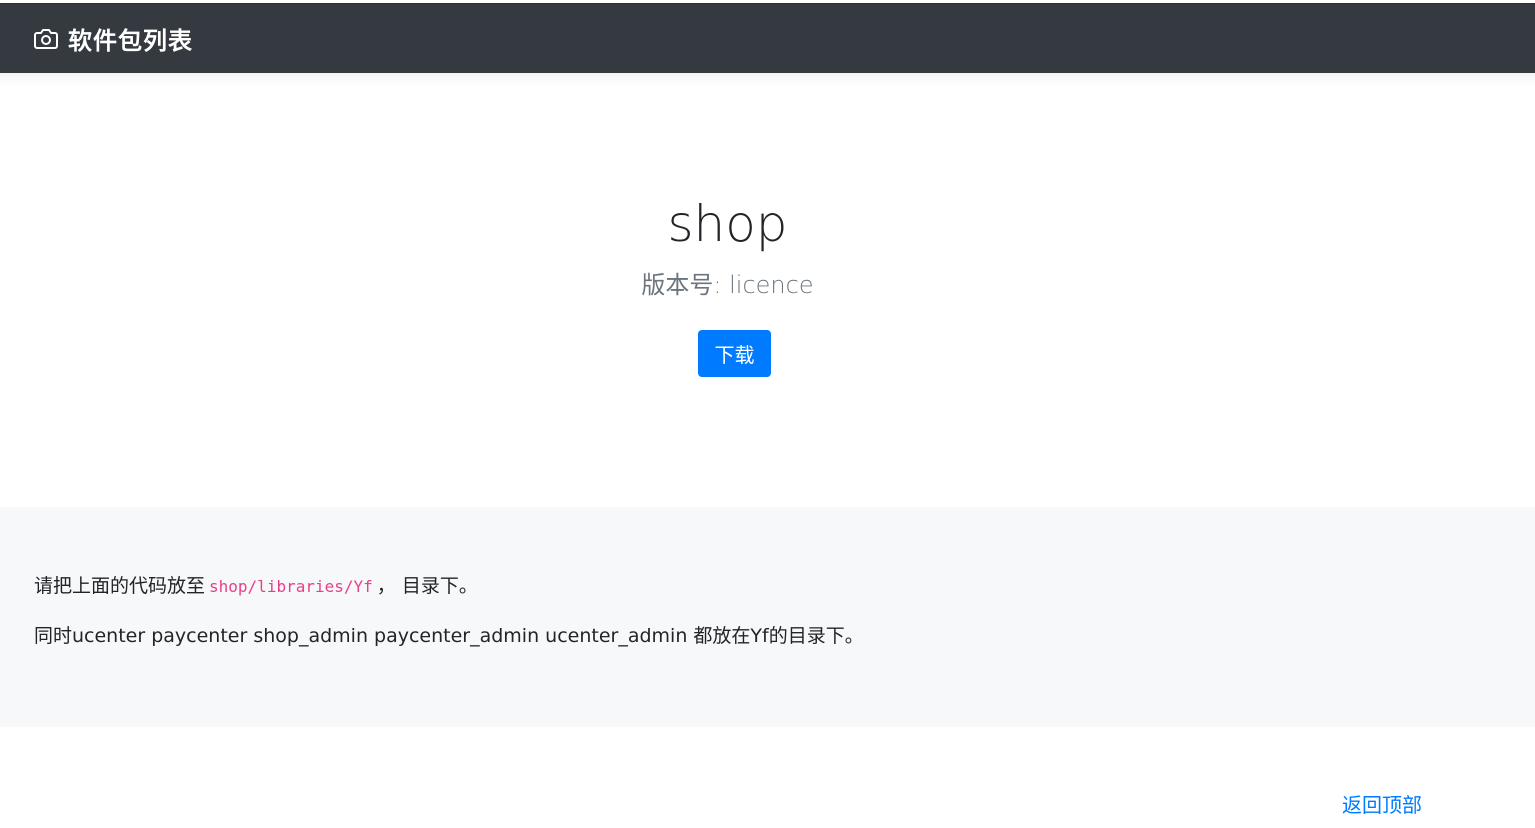 This screenshot has height=828, width=1535. What do you see at coordinates (727, 224) in the screenshot?
I see `package-title: shop` at bounding box center [727, 224].